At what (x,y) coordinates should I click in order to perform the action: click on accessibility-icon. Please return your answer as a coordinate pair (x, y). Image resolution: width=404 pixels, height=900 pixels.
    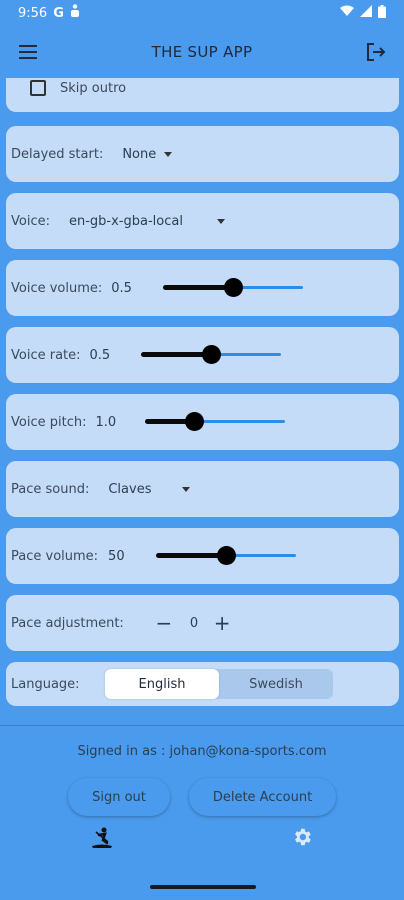
    Looking at the image, I should click on (75, 13).